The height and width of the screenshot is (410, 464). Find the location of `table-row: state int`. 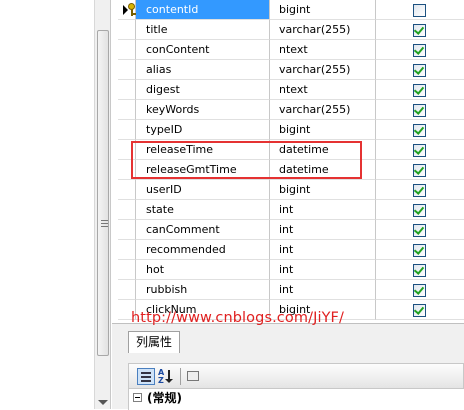

table-row: state int is located at coordinates (288, 210).